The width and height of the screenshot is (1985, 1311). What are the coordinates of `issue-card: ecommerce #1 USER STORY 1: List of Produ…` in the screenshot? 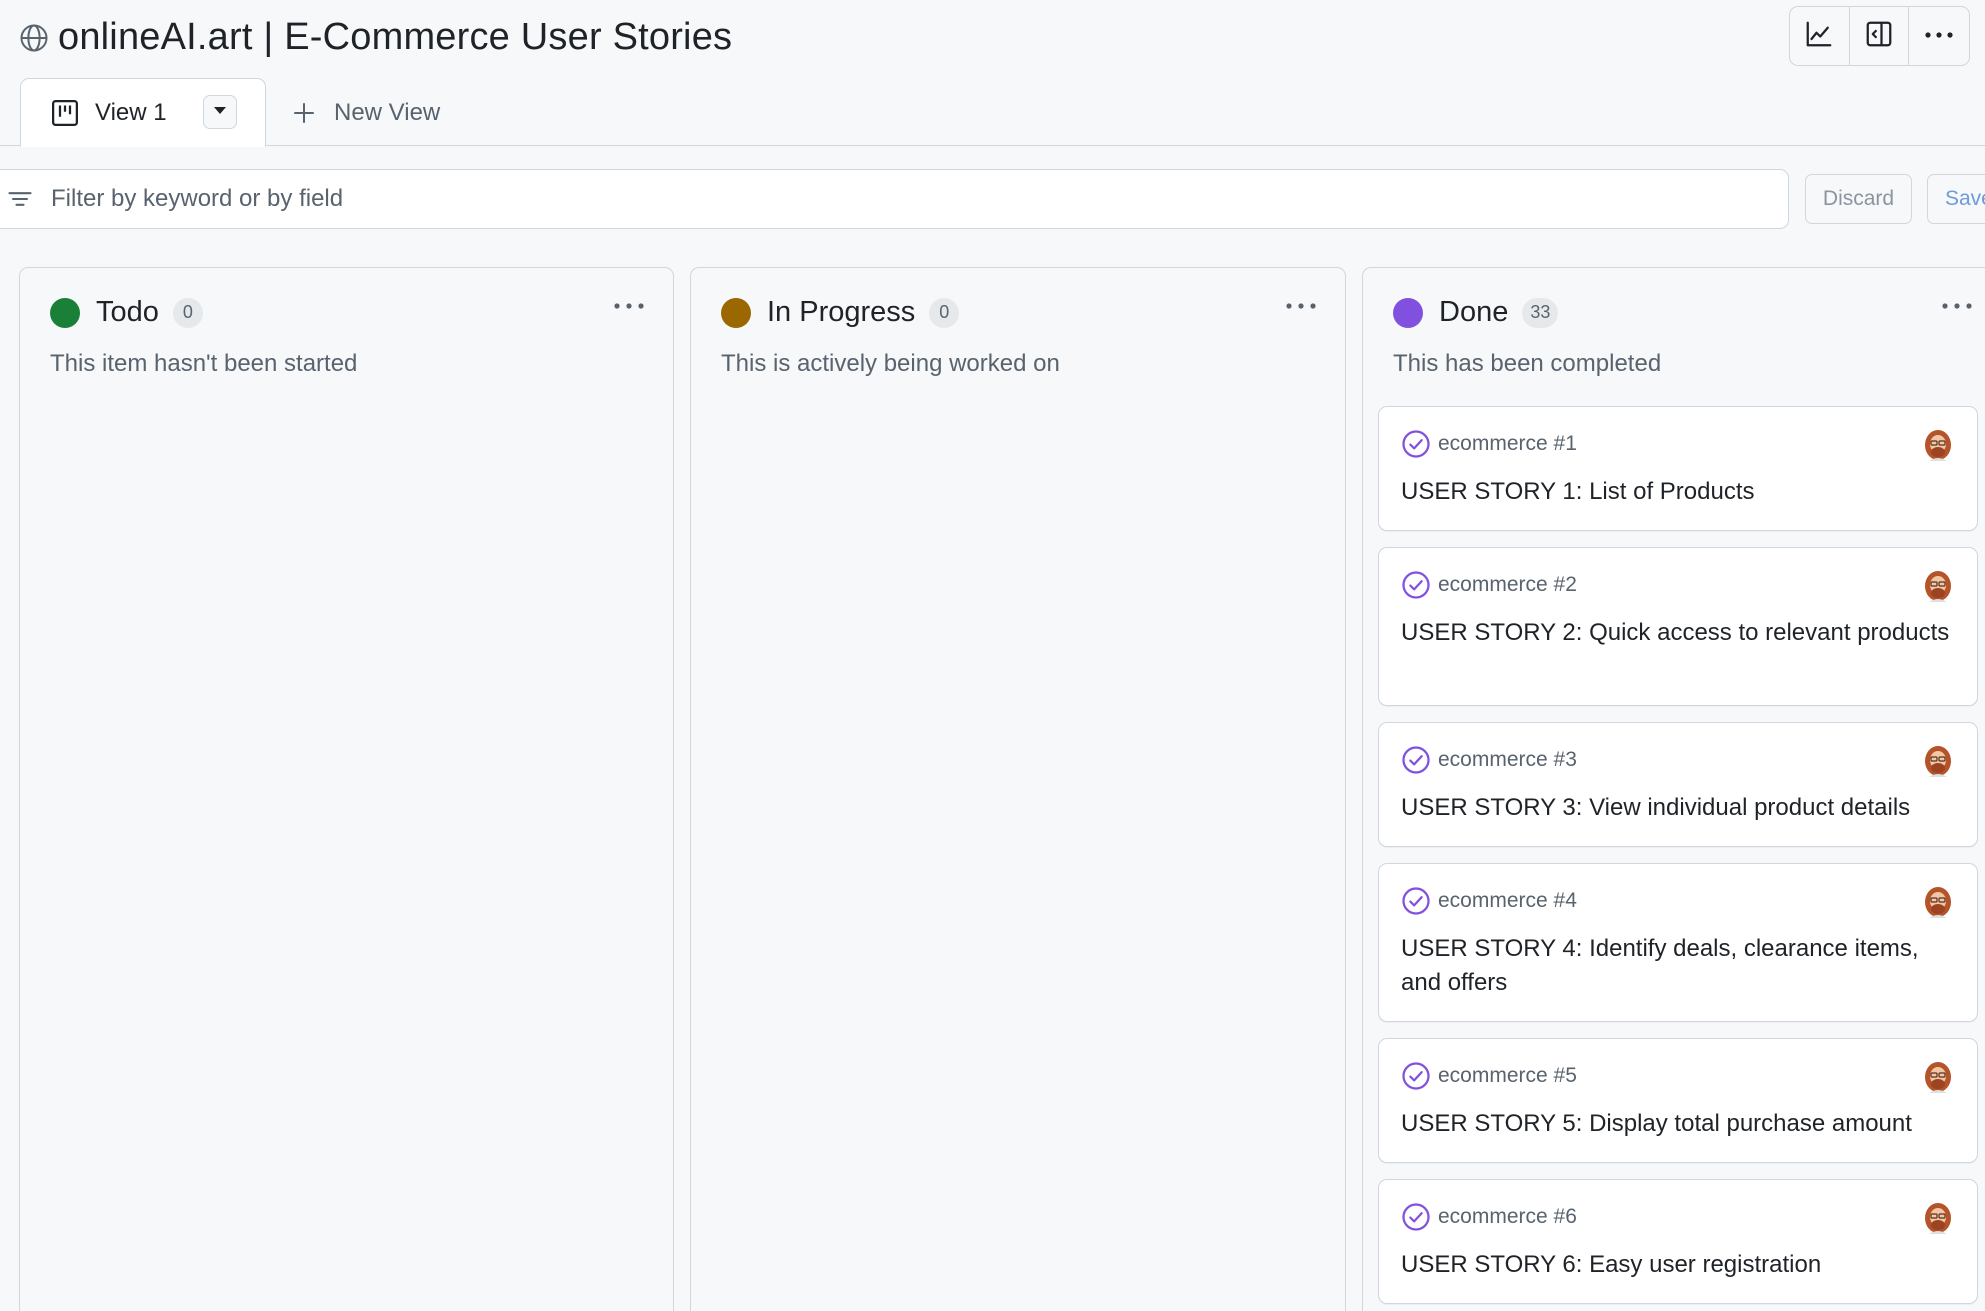 It's located at (1678, 468).